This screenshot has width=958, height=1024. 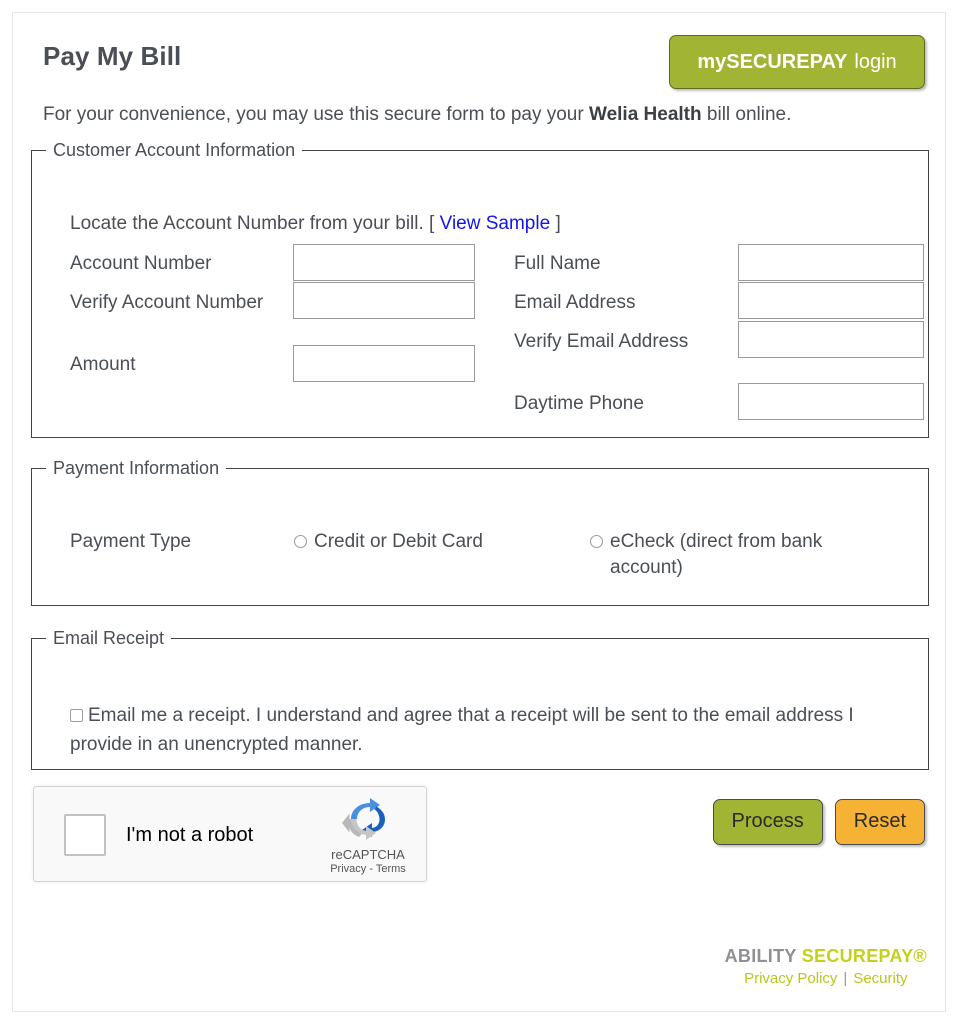 What do you see at coordinates (76, 715) in the screenshot?
I see `checkbox-icon` at bounding box center [76, 715].